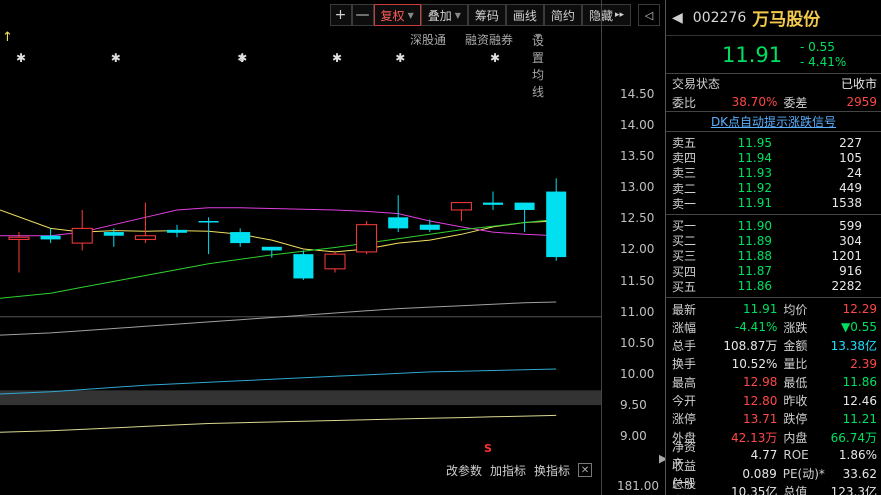 The width and height of the screenshot is (881, 495). I want to click on stat-row: 涨停 13.71 跌停 11.21, so click(773, 419).